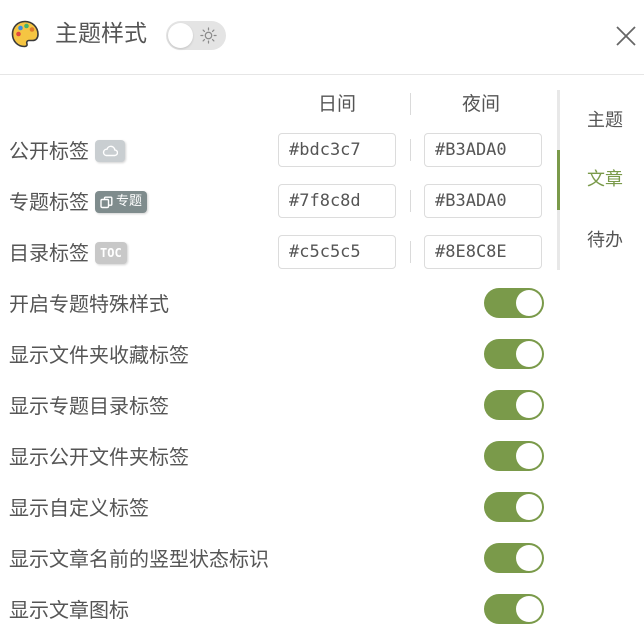 The height and width of the screenshot is (643, 644). I want to click on column-divider, so click(410, 104).